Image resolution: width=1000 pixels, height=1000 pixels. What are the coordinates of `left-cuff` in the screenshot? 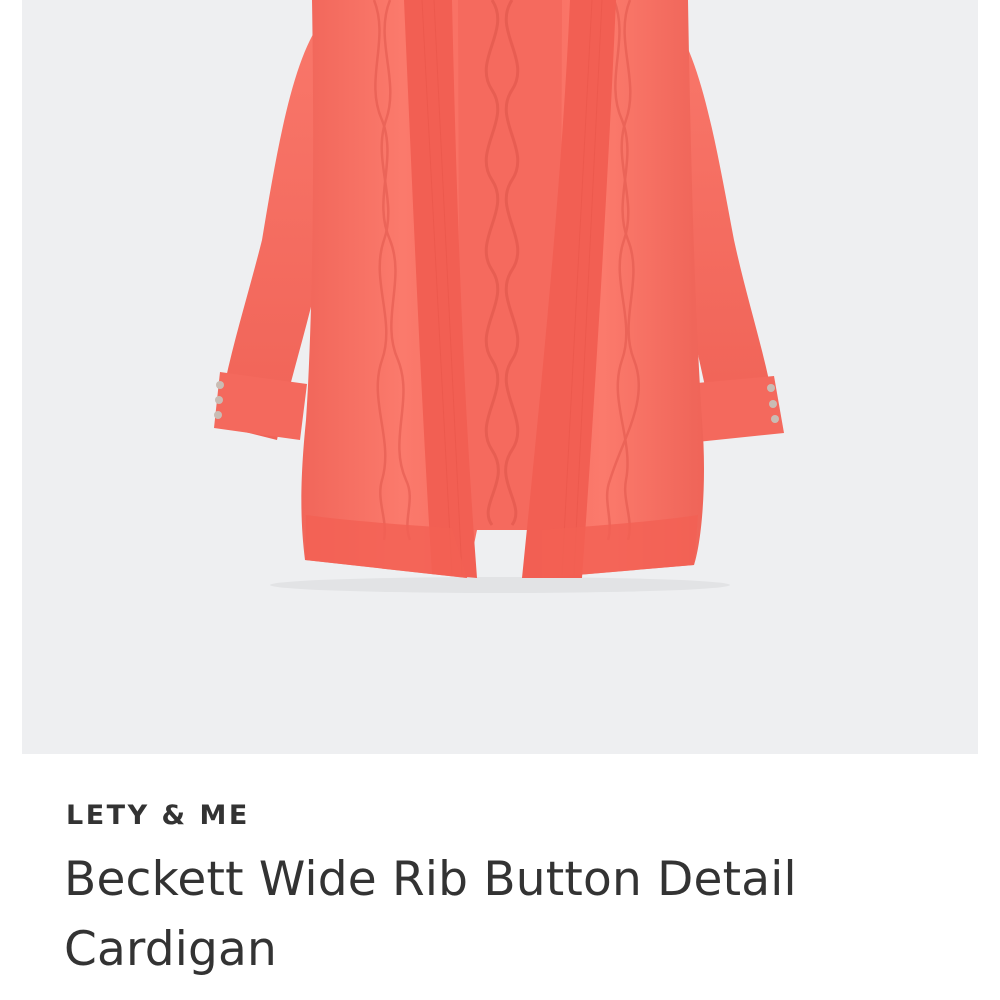 It's located at (260, 406).